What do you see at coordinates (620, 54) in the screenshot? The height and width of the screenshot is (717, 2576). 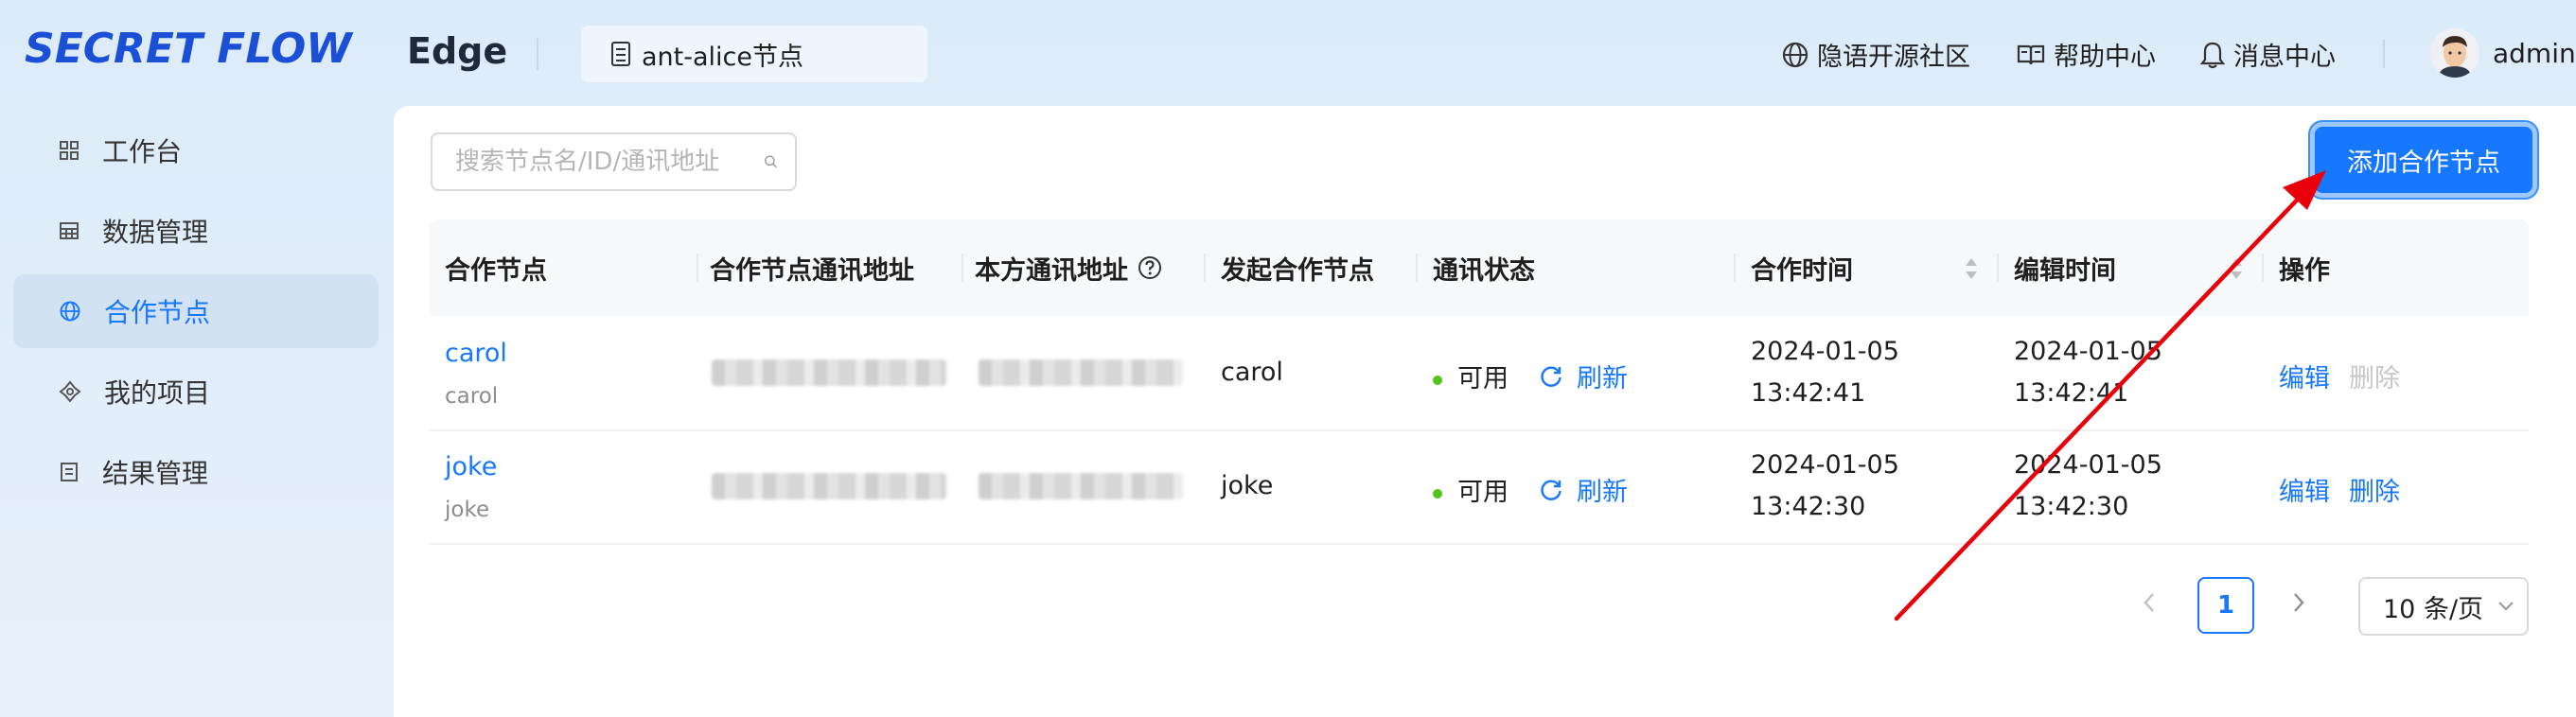 I see `server-icon` at bounding box center [620, 54].